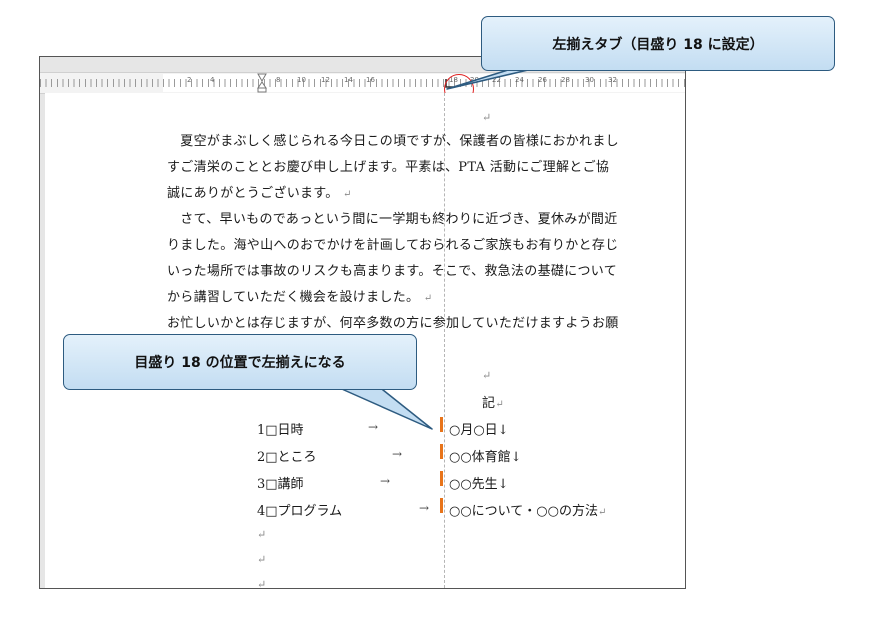  I want to click on callout-text: 目盛り 18 の位置で左揃えになる, so click(240, 363).